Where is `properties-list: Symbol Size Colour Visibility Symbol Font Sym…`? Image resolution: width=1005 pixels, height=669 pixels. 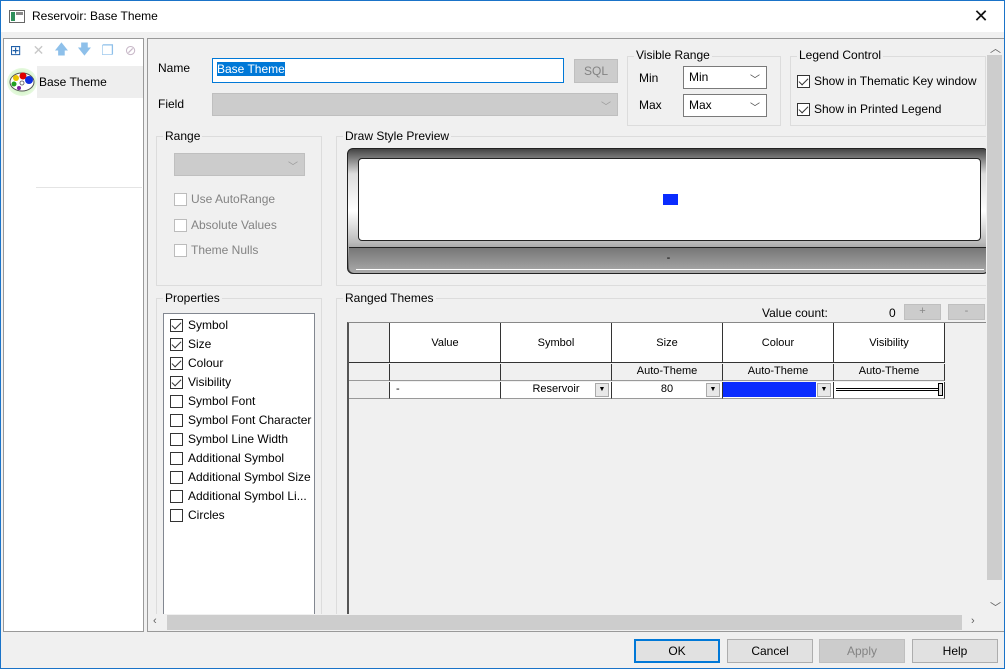
properties-list: Symbol Size Colour Visibility Symbol Font Sym… is located at coordinates (239, 464).